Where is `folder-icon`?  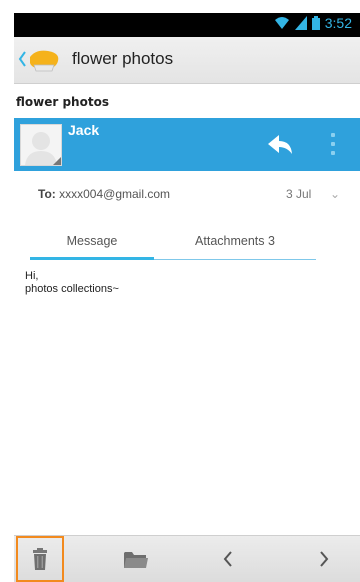
folder-icon is located at coordinates (136, 560).